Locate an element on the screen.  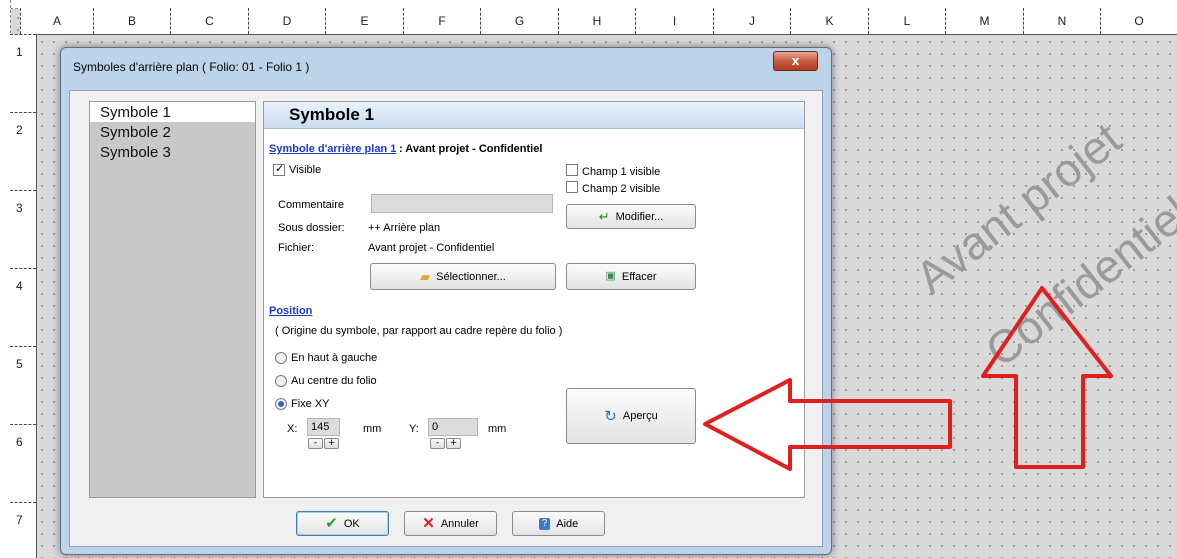
row-ruler: 1 2 3 4 5 6 7 is located at coordinates (23, 296).